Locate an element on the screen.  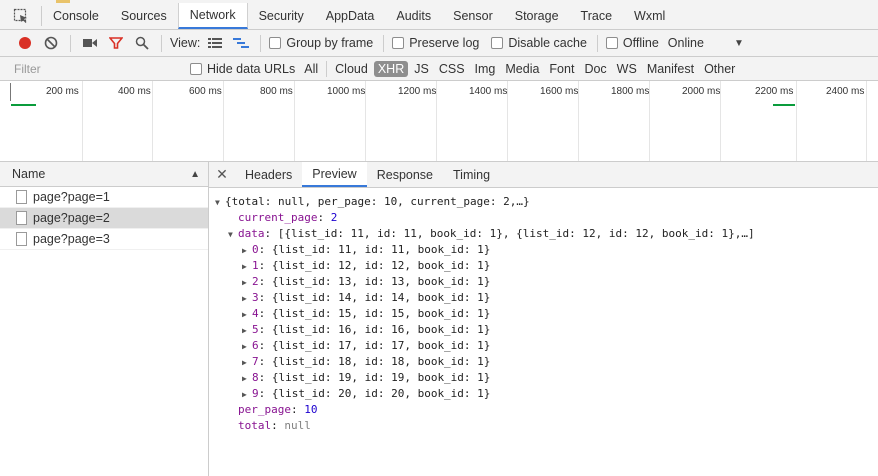
json-object-summary: {list_id: 11, id: 11, book_id: 1} is located at coordinates (381, 249).